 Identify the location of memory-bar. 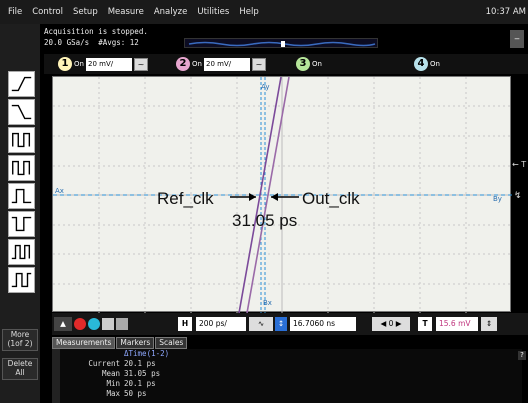
(281, 43).